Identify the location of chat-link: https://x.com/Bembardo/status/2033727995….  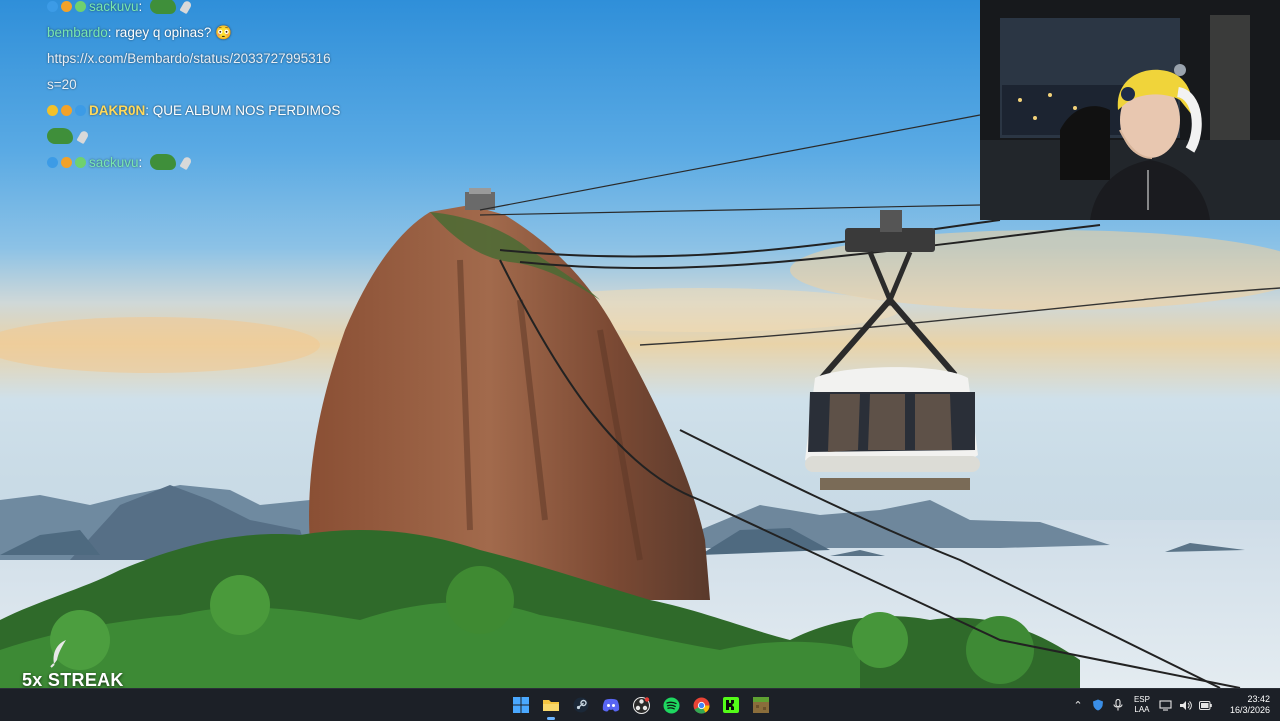
(189, 58).